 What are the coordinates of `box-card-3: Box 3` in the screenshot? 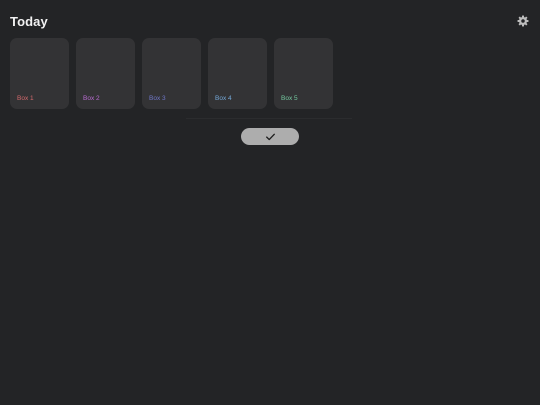 It's located at (171, 73).